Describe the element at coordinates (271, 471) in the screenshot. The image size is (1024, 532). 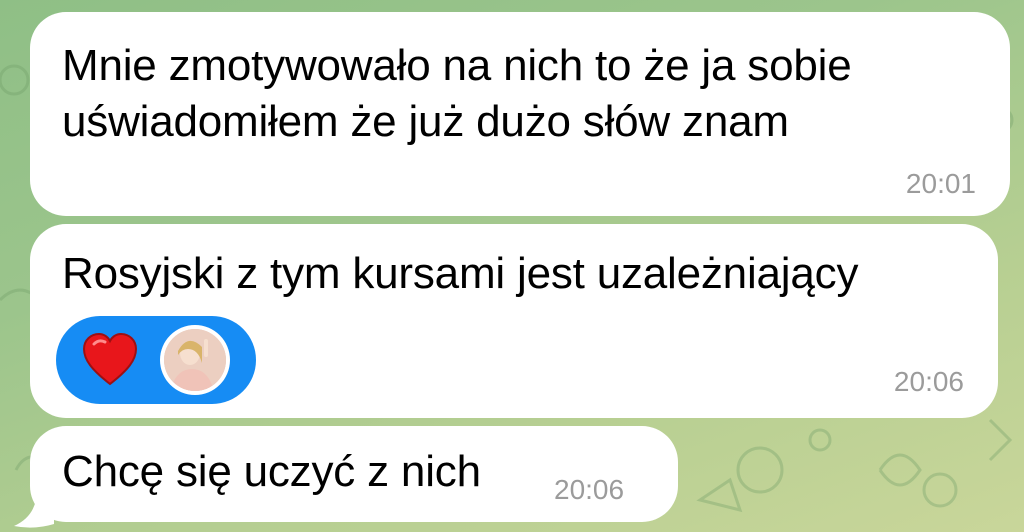
I see `message-text-3: Chcę się uczyć z nich` at that location.